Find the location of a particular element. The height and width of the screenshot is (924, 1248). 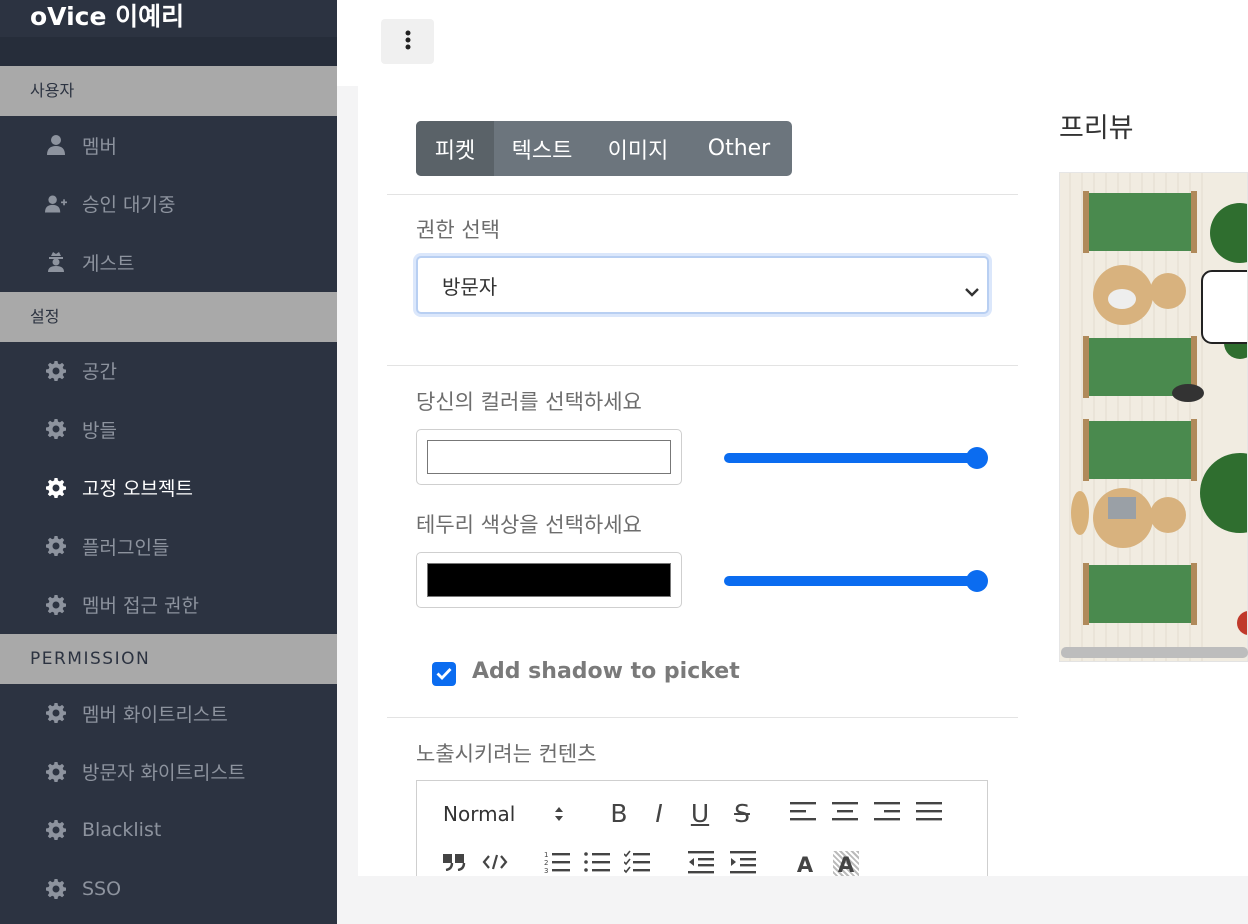

tab-text: 텍스트 is located at coordinates (542, 148).